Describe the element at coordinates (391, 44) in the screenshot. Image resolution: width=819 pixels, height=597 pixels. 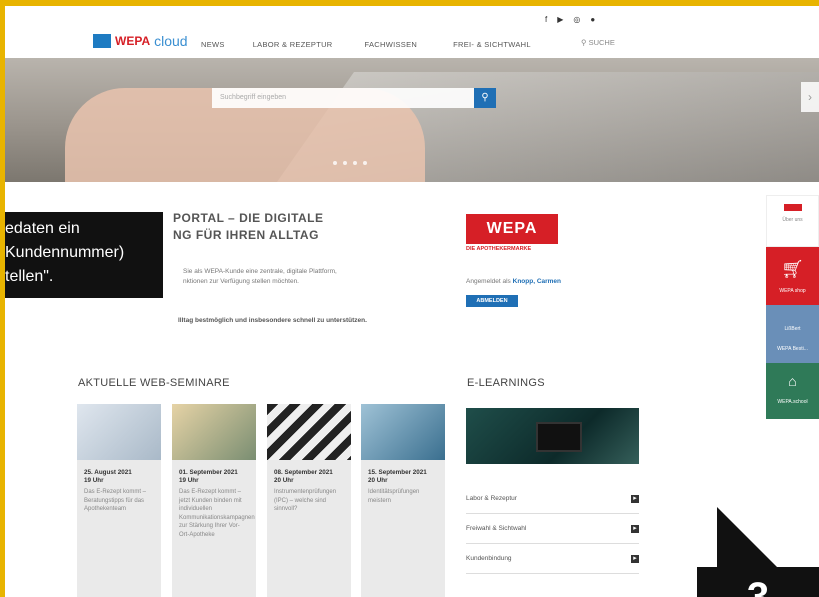
I see `nav-item-fachwissen: FACHWISSEN` at that location.